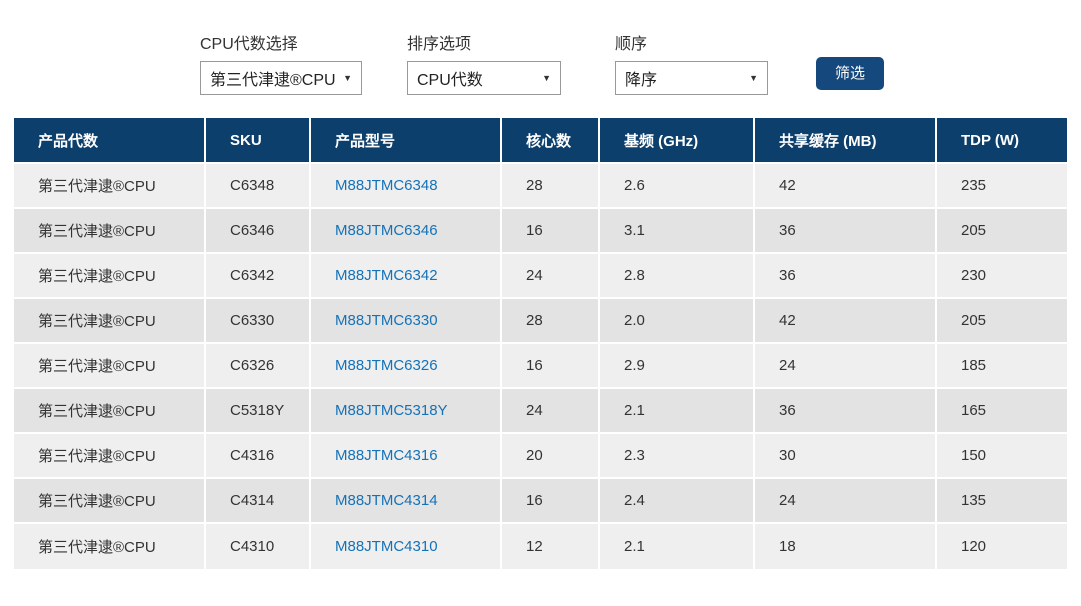  What do you see at coordinates (484, 78) in the screenshot?
I see `sort-select: CPU代数 ▼` at bounding box center [484, 78].